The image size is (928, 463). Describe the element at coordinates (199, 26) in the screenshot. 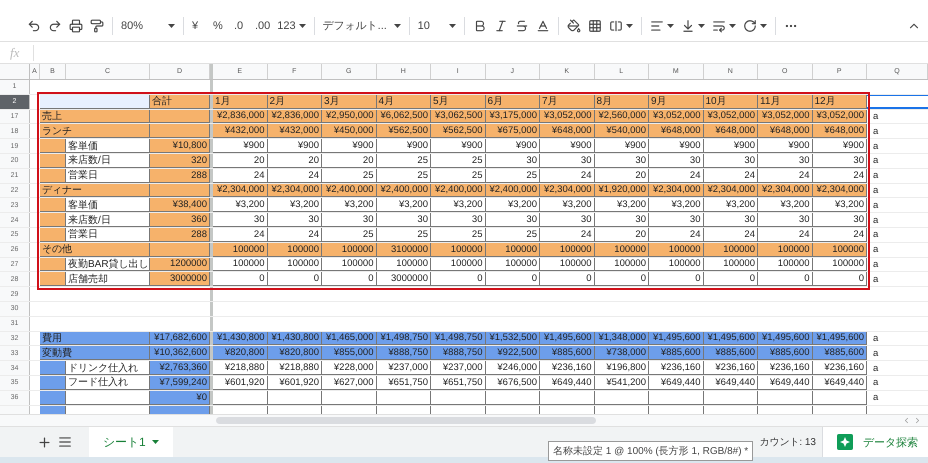

I see `currency-button: ¥` at that location.